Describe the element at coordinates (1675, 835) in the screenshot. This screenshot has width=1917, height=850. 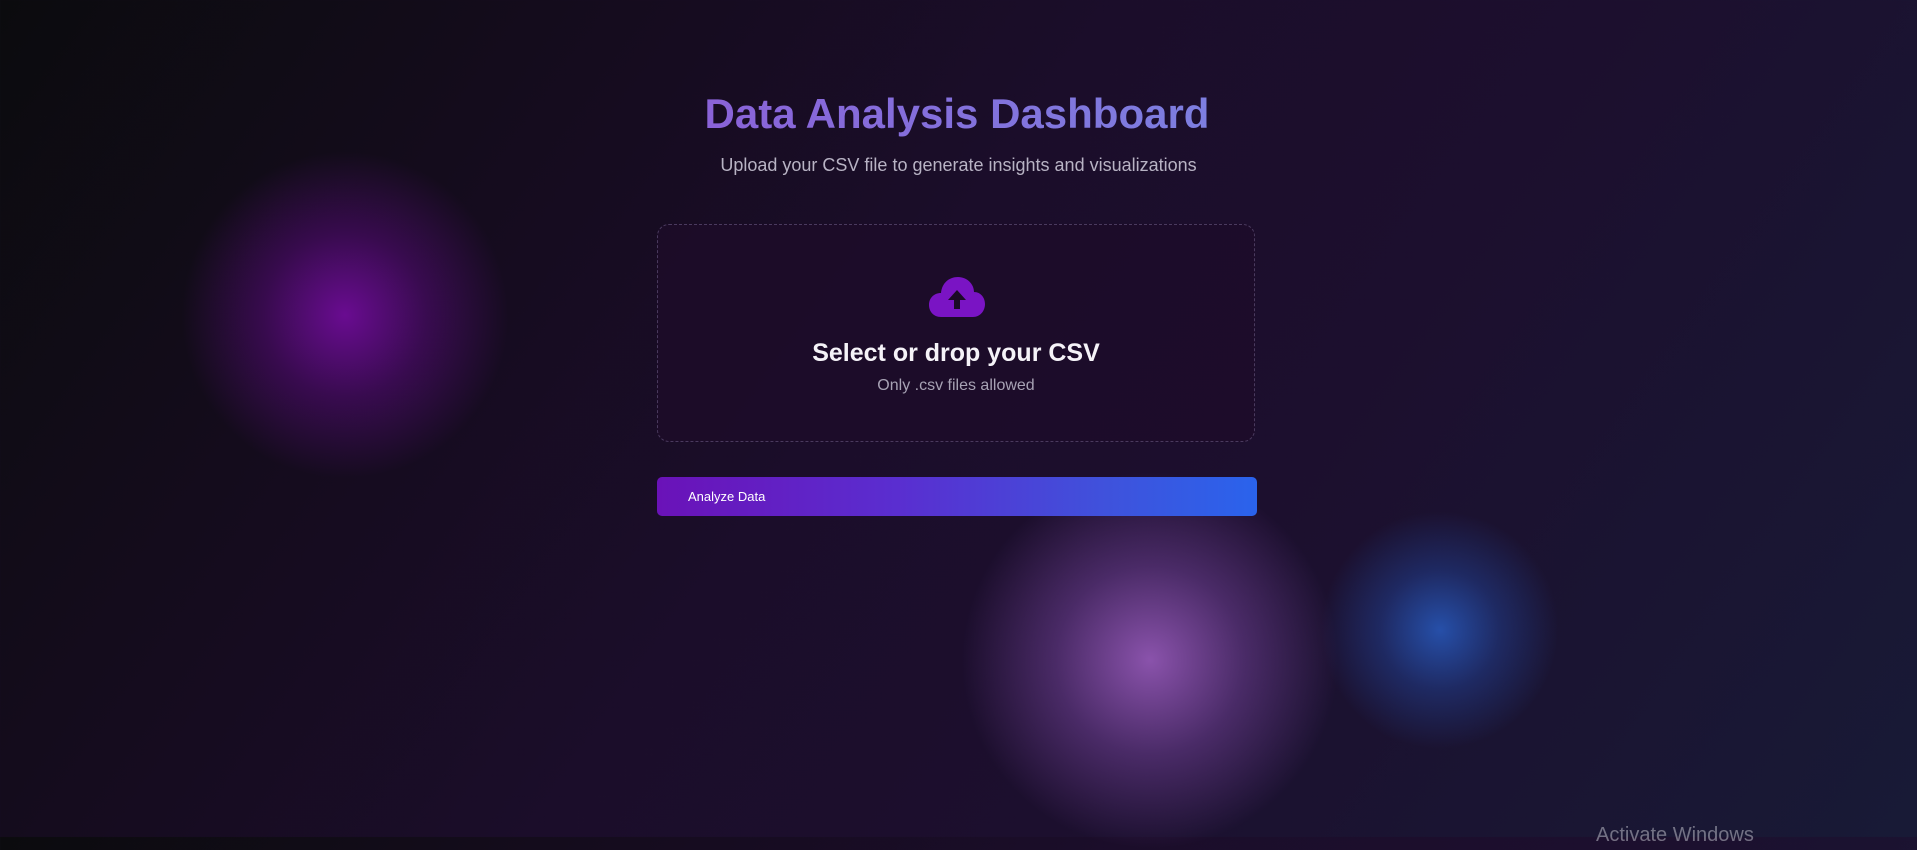
I see `activate-windows-watermark: Activate Windows` at that location.